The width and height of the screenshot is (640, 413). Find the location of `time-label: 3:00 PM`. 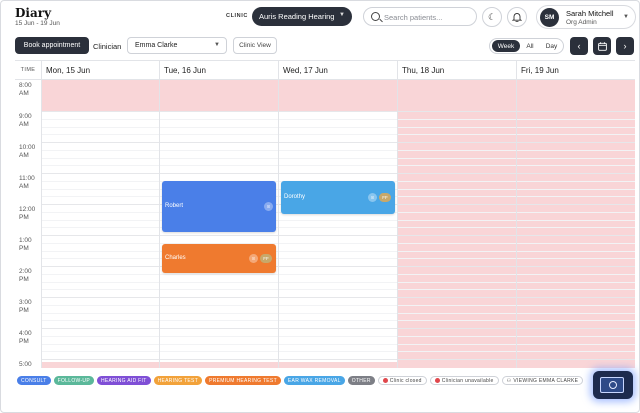

time-label: 3:00 PM is located at coordinates (25, 306).